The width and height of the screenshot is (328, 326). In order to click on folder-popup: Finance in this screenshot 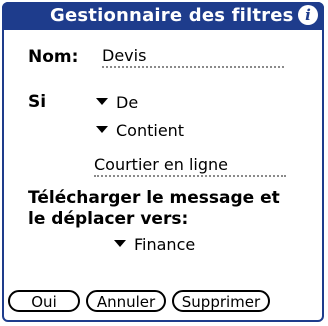, I will do `click(154, 244)`.